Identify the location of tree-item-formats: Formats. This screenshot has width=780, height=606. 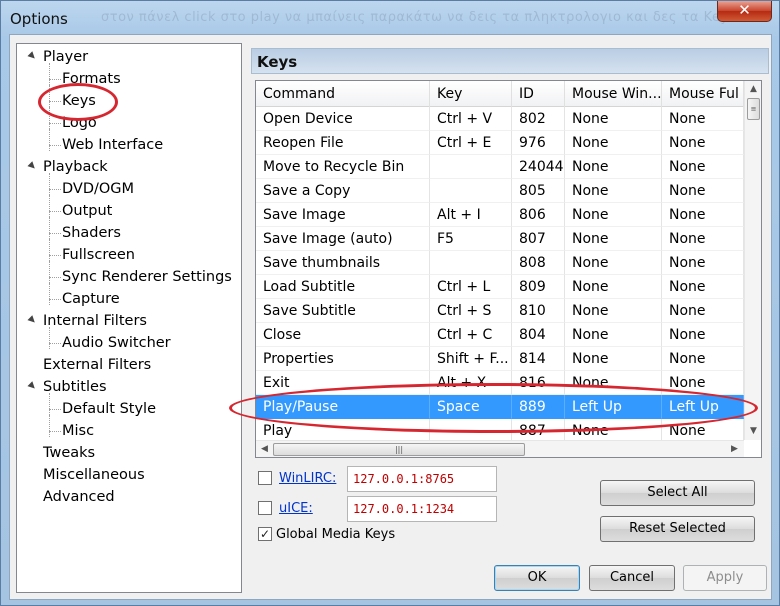
(91, 79).